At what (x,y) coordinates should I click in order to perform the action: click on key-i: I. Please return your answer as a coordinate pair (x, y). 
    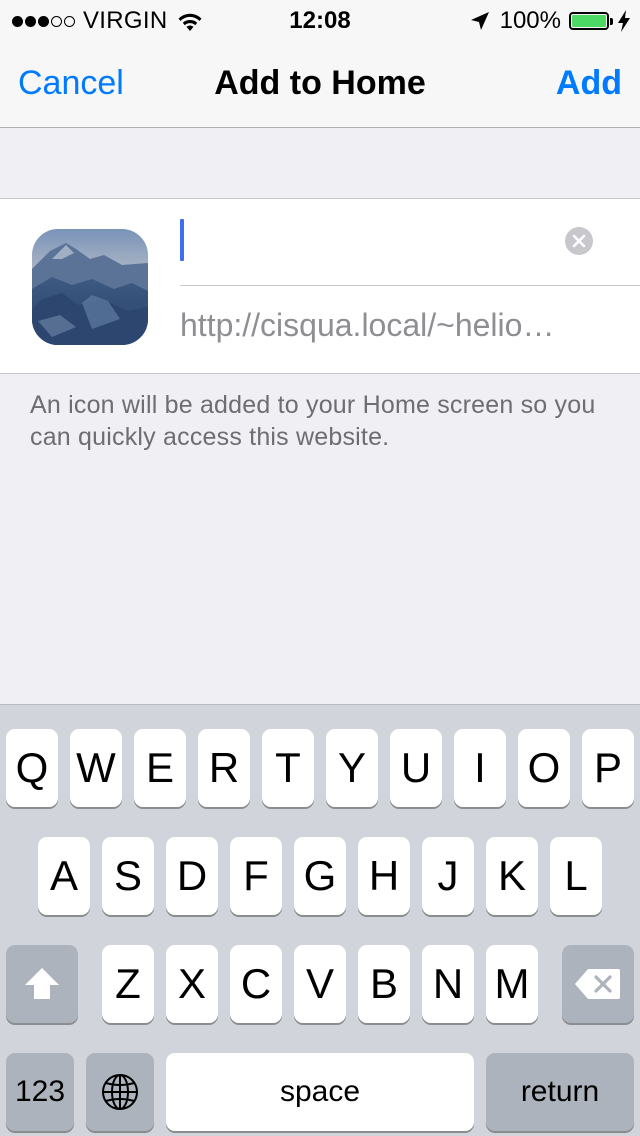
    Looking at the image, I should click on (480, 768).